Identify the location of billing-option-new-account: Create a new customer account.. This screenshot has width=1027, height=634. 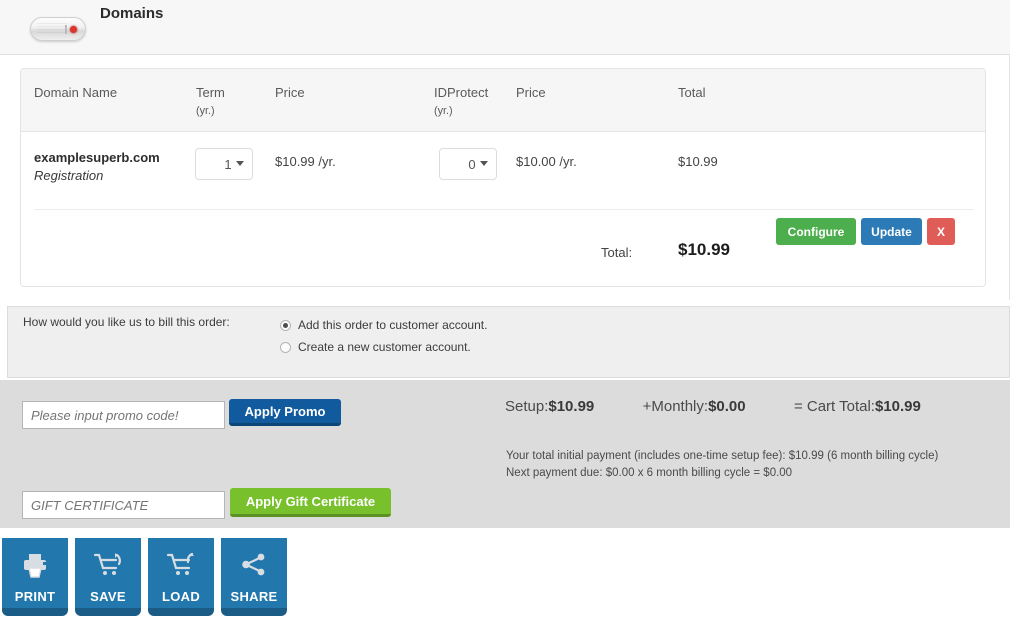
(375, 347).